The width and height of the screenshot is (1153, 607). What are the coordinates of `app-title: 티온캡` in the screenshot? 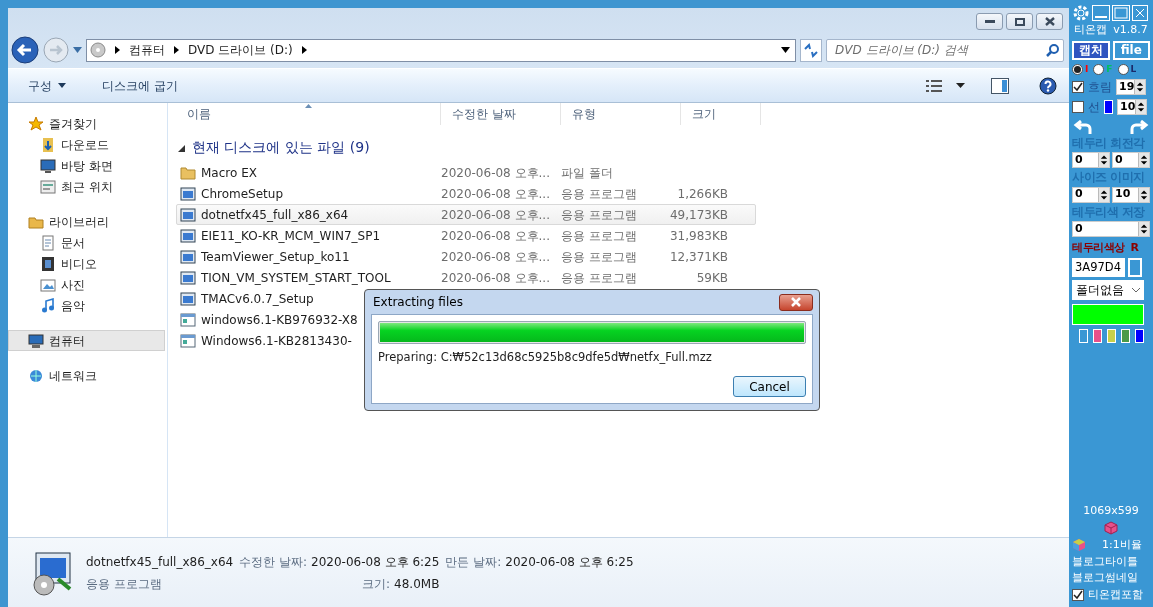 It's located at (1091, 30).